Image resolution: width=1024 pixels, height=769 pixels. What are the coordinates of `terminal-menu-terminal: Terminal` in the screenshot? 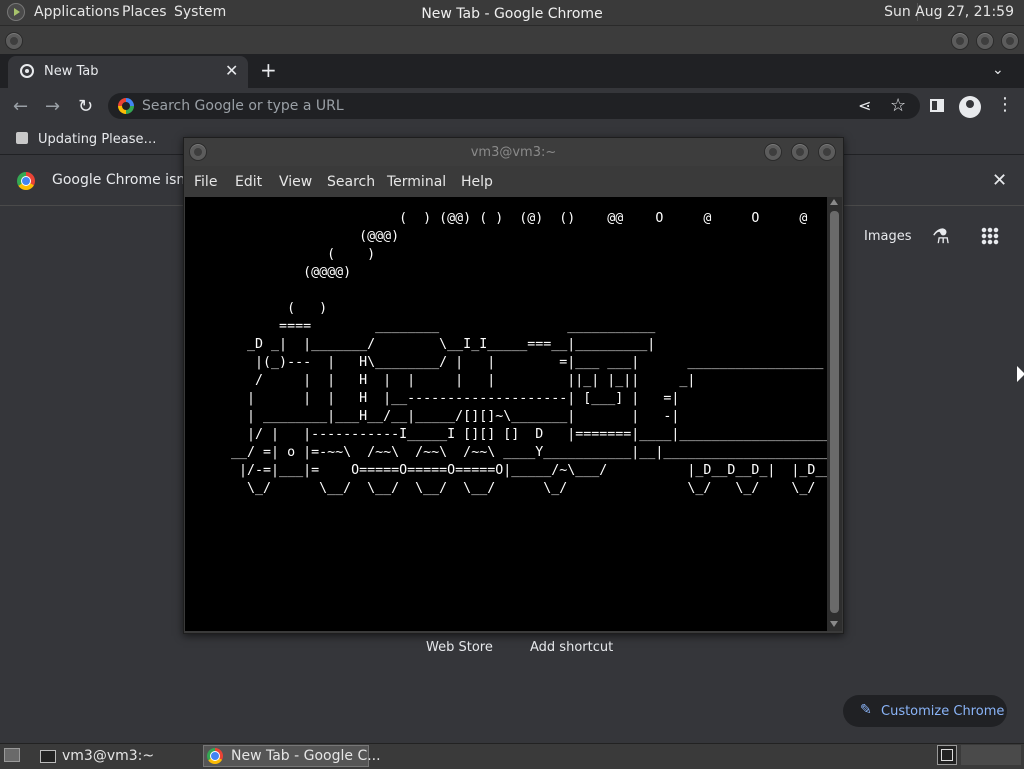 It's located at (416, 182).